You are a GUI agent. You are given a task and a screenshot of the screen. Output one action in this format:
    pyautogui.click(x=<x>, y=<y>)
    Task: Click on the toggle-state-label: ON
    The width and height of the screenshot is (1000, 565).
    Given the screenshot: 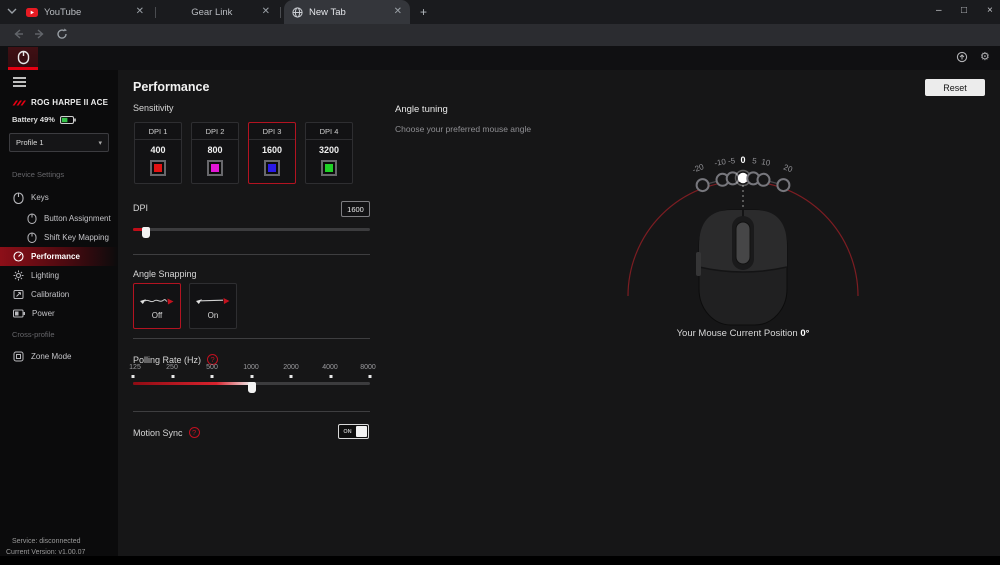 What is the action you would take?
    pyautogui.click(x=347, y=431)
    